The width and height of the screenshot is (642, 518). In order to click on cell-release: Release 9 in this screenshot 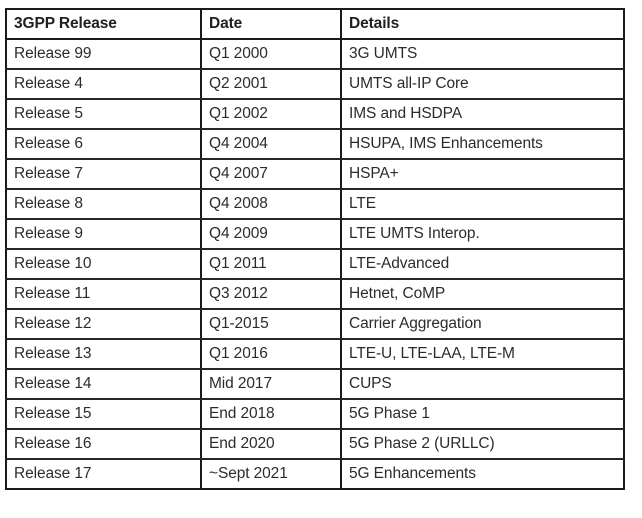, I will do `click(103, 234)`.